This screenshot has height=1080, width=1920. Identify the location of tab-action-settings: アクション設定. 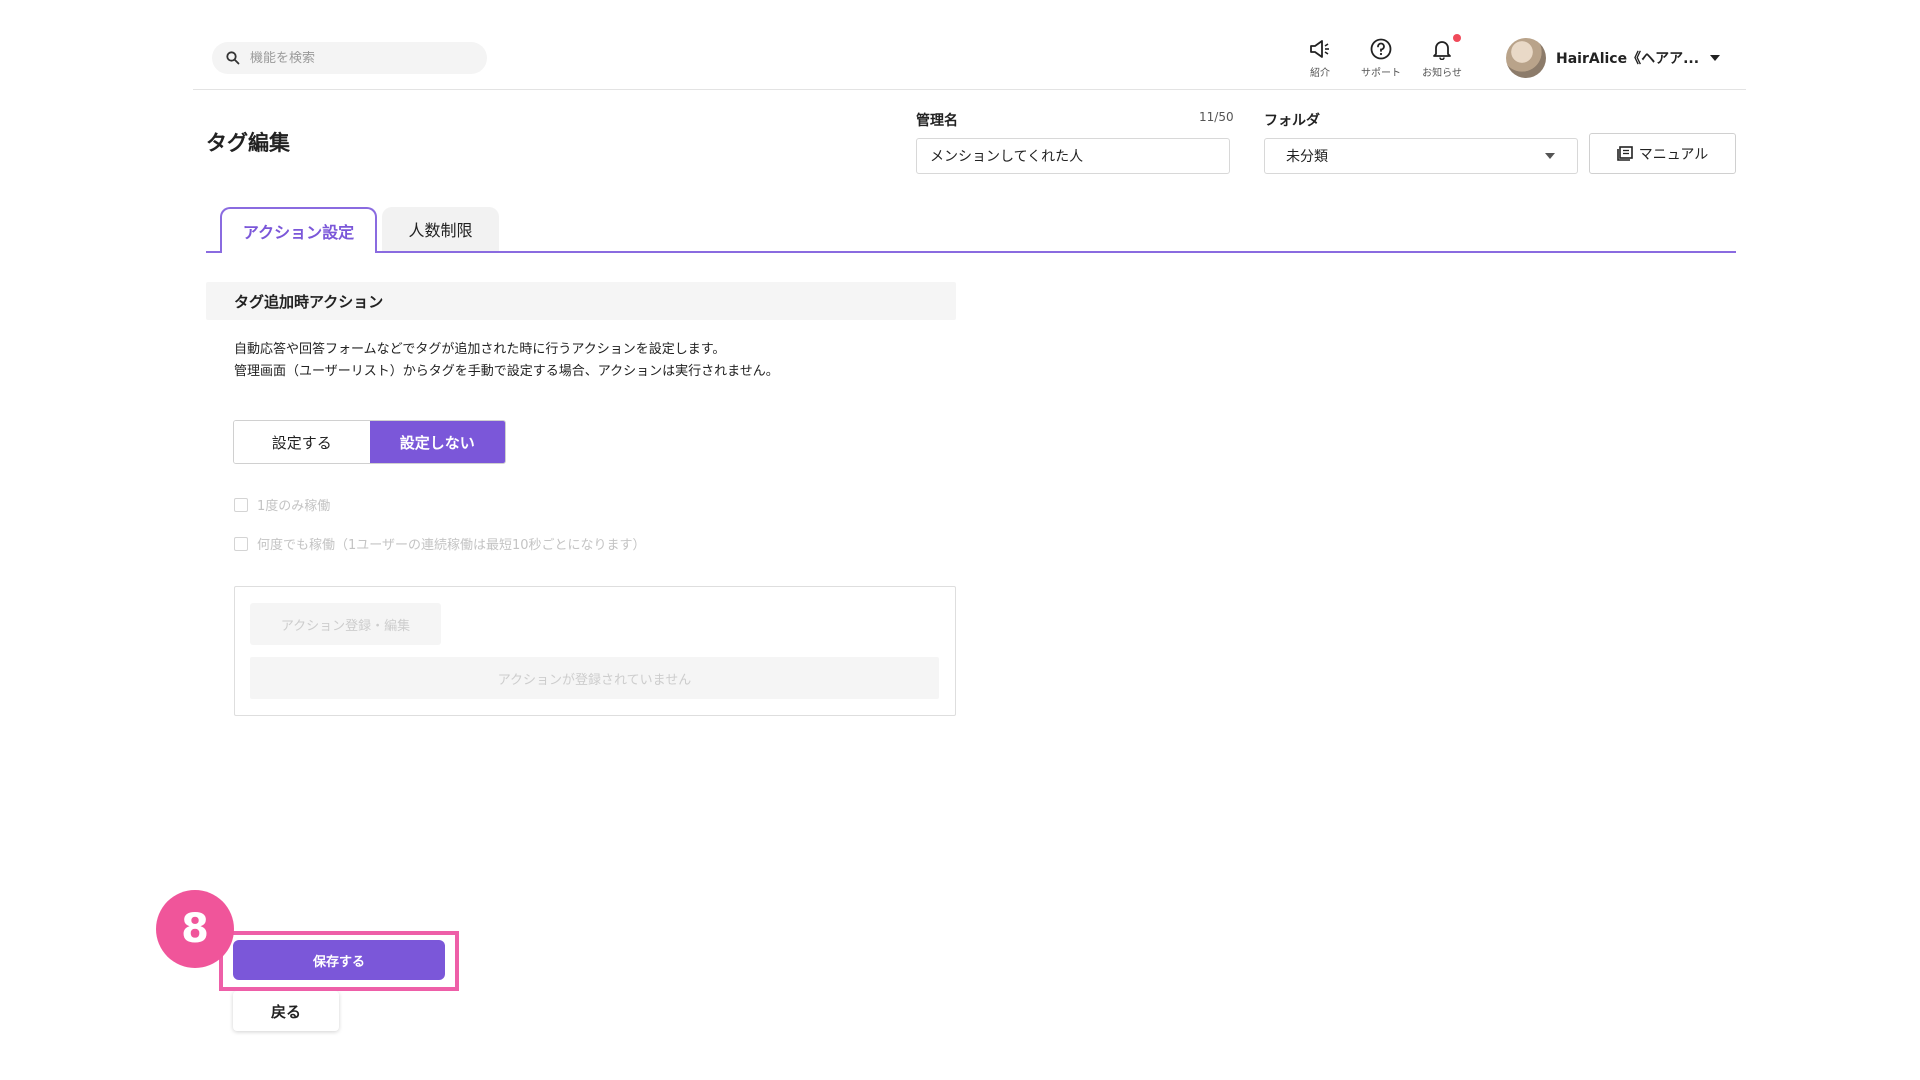
(298, 230).